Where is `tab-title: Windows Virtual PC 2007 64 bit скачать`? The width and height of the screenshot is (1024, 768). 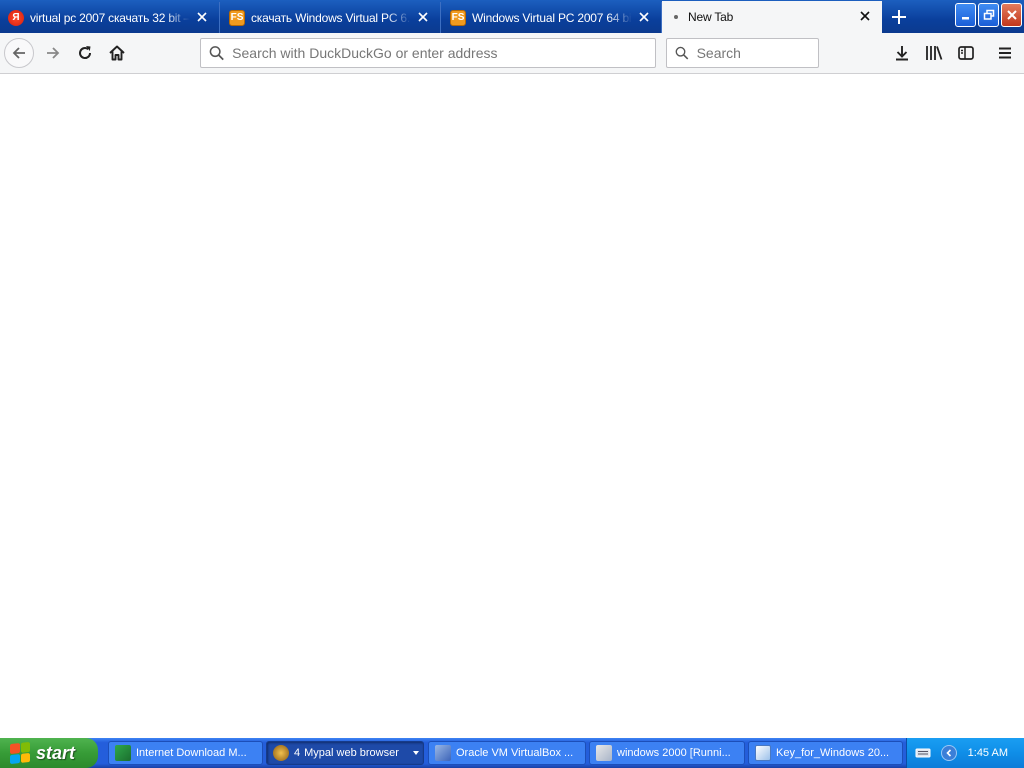 tab-title: Windows Virtual PC 2007 64 bit скачать is located at coordinates (552, 17).